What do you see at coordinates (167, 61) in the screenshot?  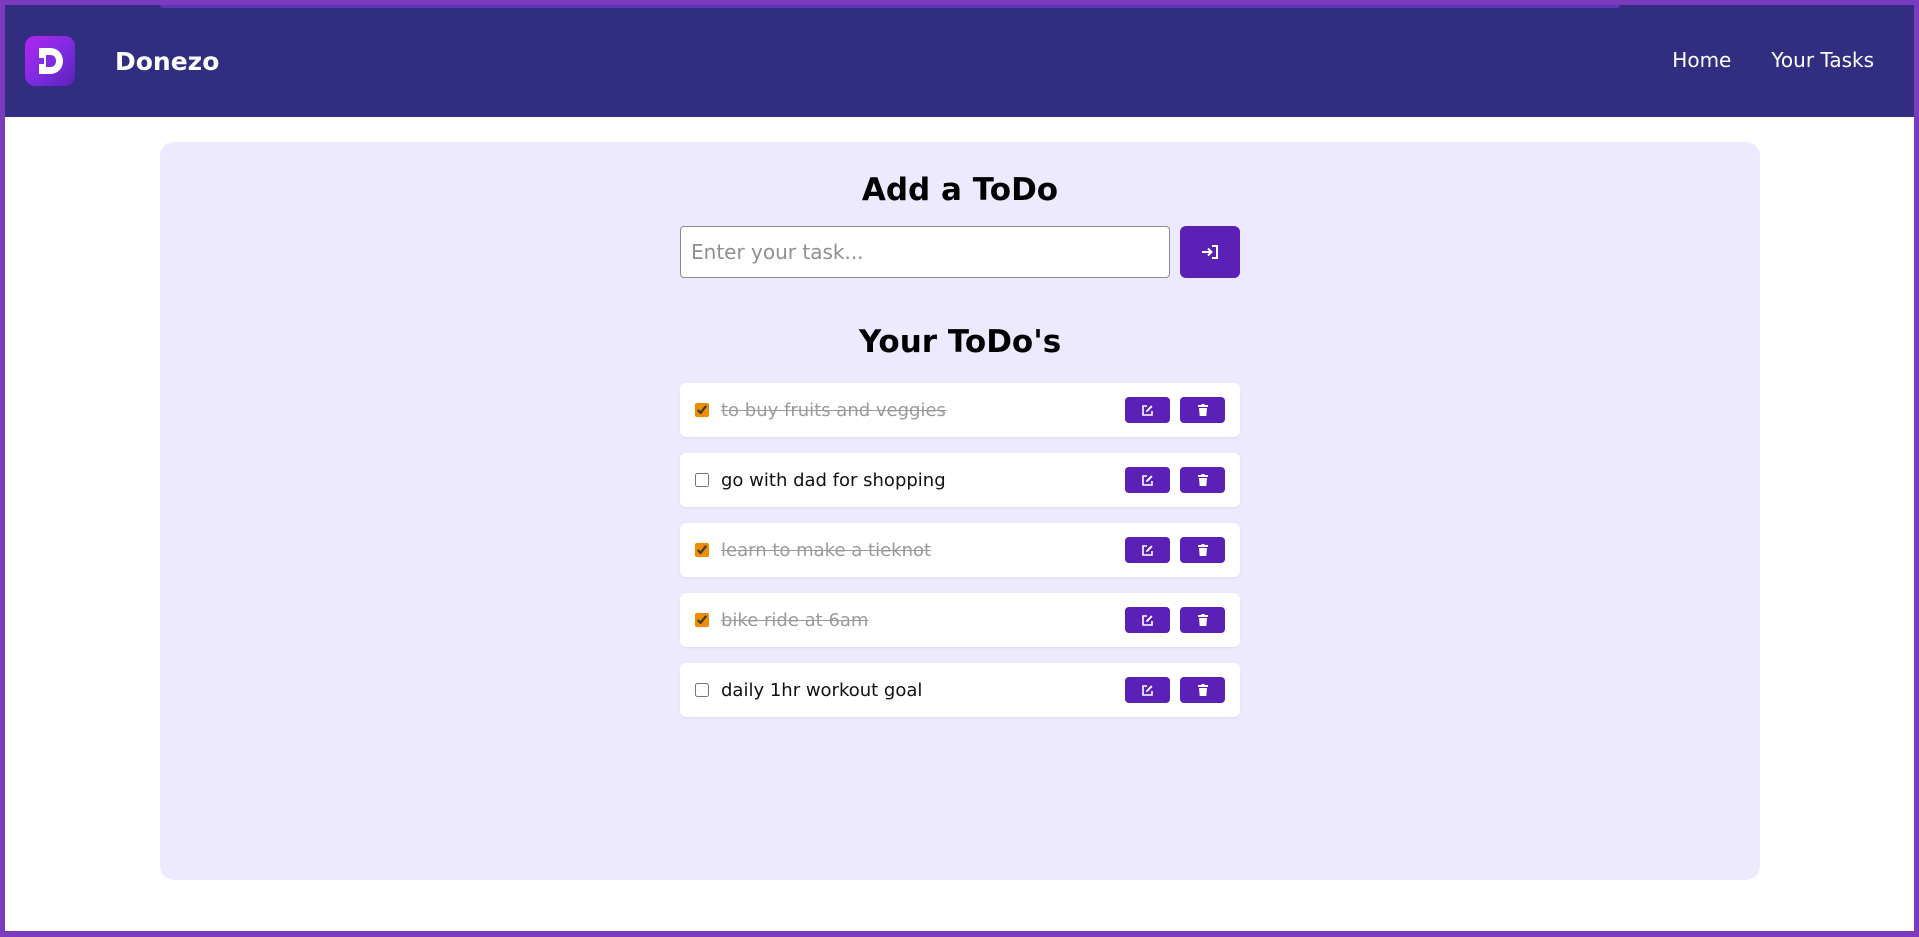 I see `brand-name: Donezo` at bounding box center [167, 61].